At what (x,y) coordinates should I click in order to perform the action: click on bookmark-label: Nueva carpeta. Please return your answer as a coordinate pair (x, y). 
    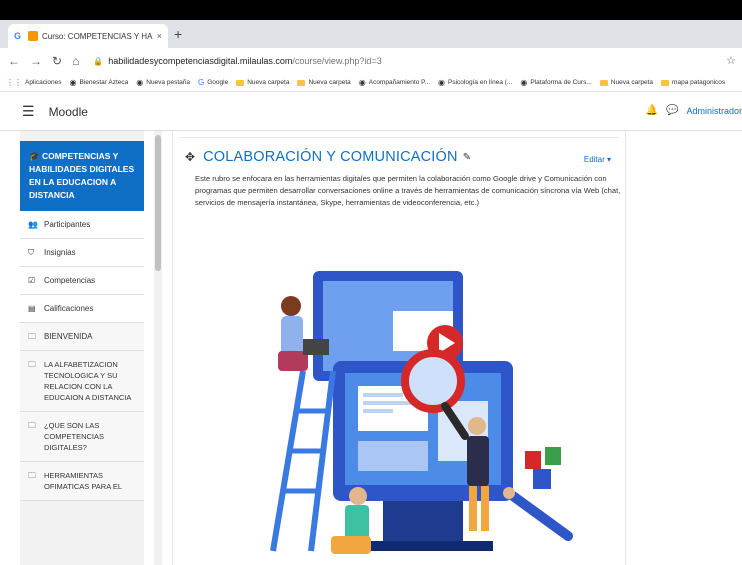
    Looking at the image, I should click on (268, 82).